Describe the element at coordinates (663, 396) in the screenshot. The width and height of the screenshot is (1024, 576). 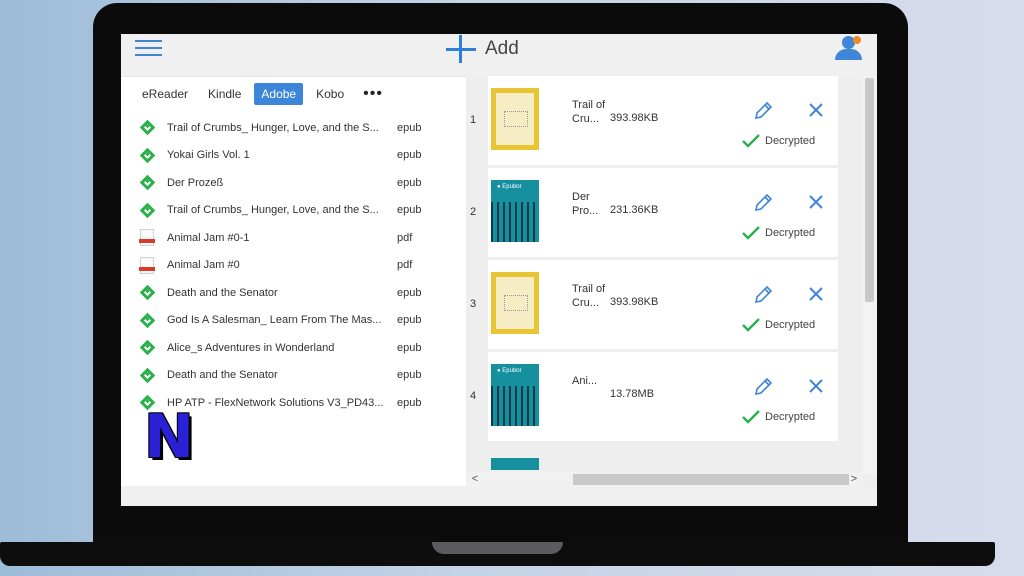
I see `queue-card: ● Epubor Ani... 13.78MB Decrypted` at that location.